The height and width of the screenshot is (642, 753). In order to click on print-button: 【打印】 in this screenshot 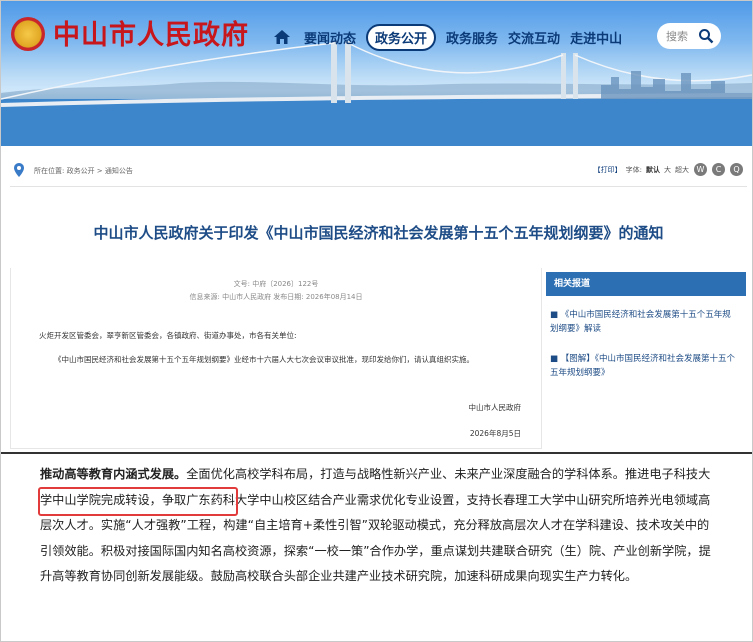, I will do `click(608, 170)`.